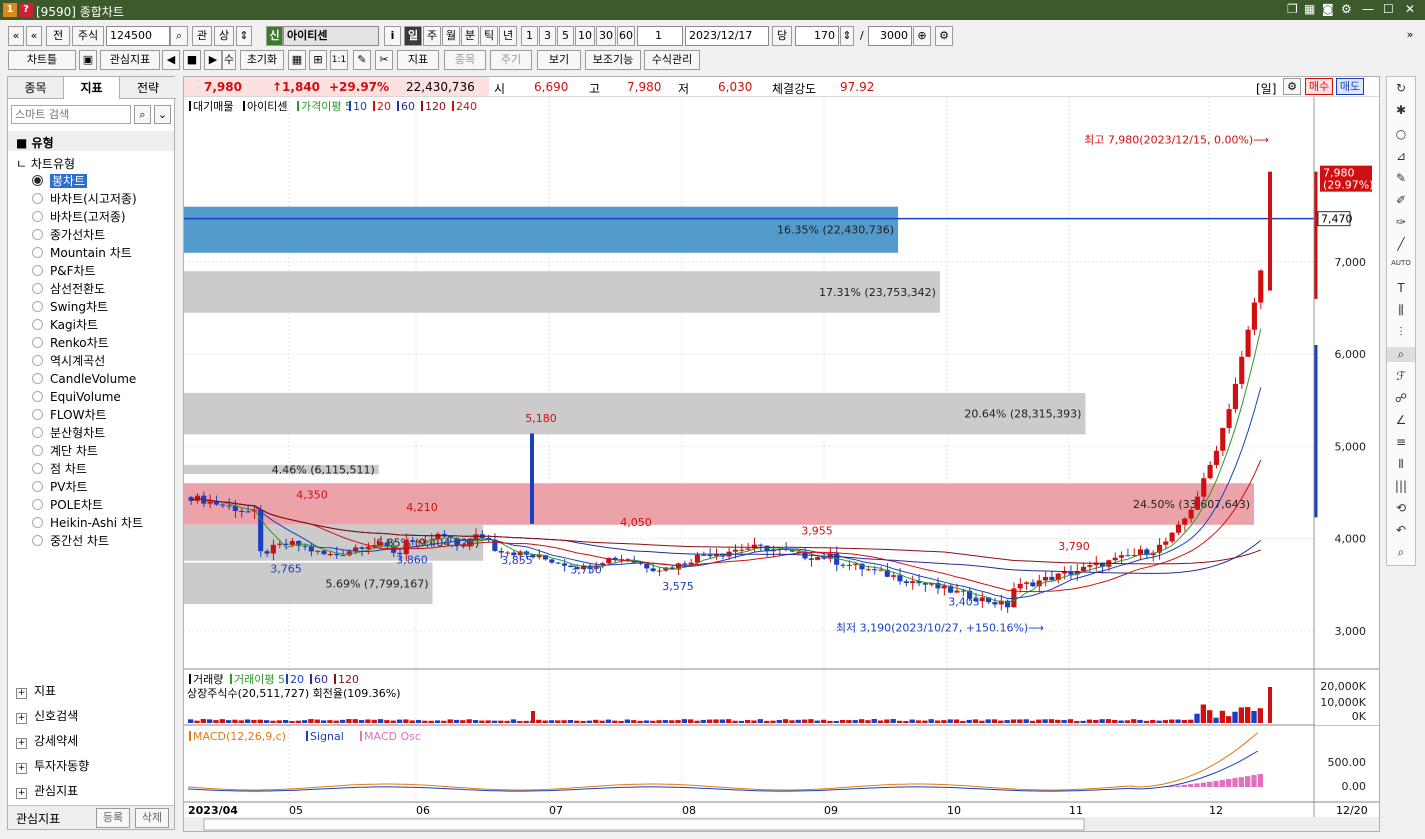 Image resolution: width=1425 pixels, height=839 pixels. Describe the element at coordinates (613, 60) in the screenshot. I see `aux-function-button: 보조기능` at that location.